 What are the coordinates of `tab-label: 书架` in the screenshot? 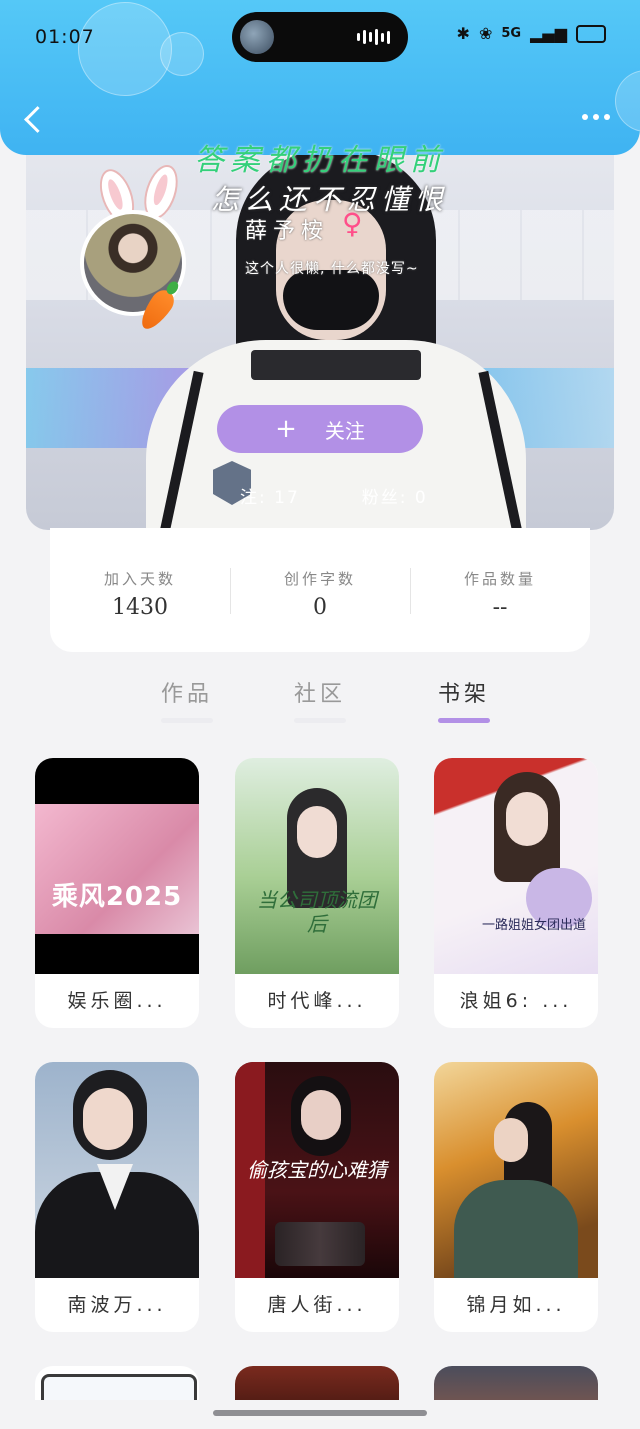 It's located at (463, 694).